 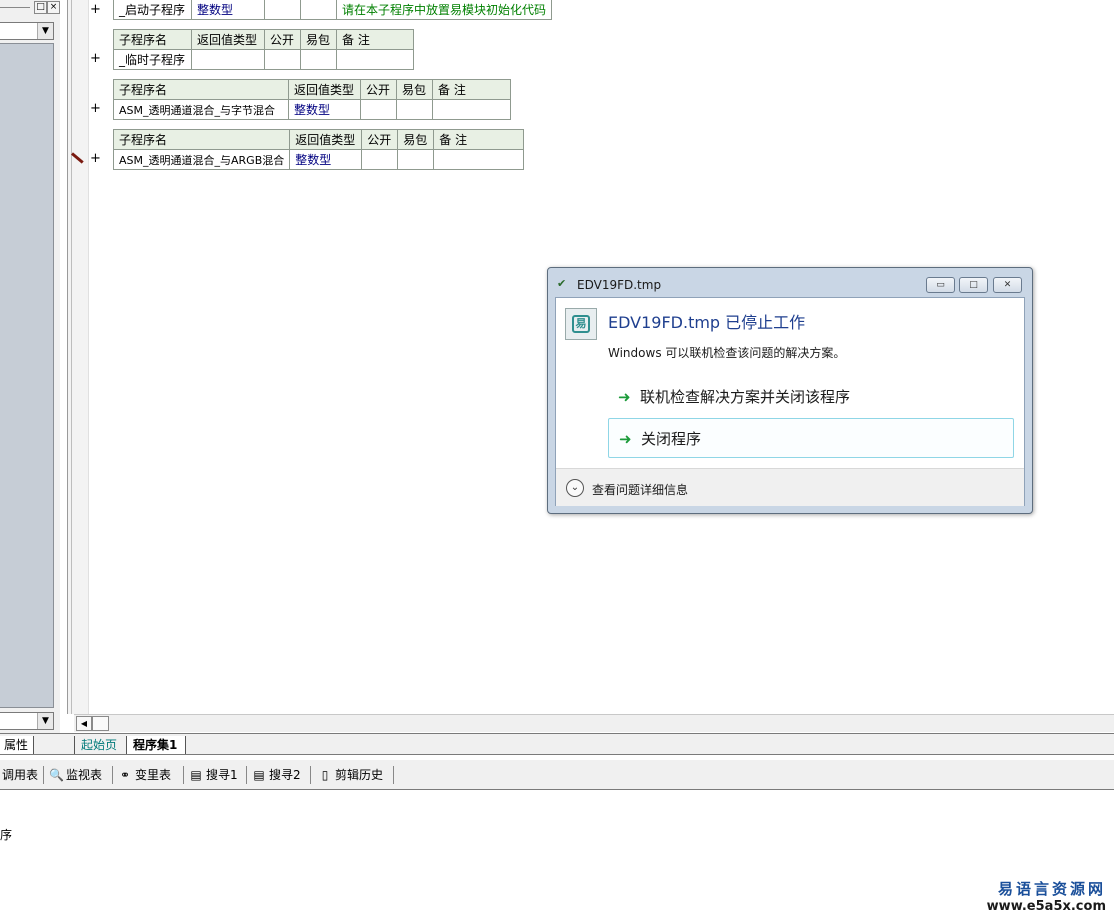 I want to click on subroutine-table: _启动子程序 整数型 请在本子程序中放置易模块初始化代码, so click(x=333, y=10).